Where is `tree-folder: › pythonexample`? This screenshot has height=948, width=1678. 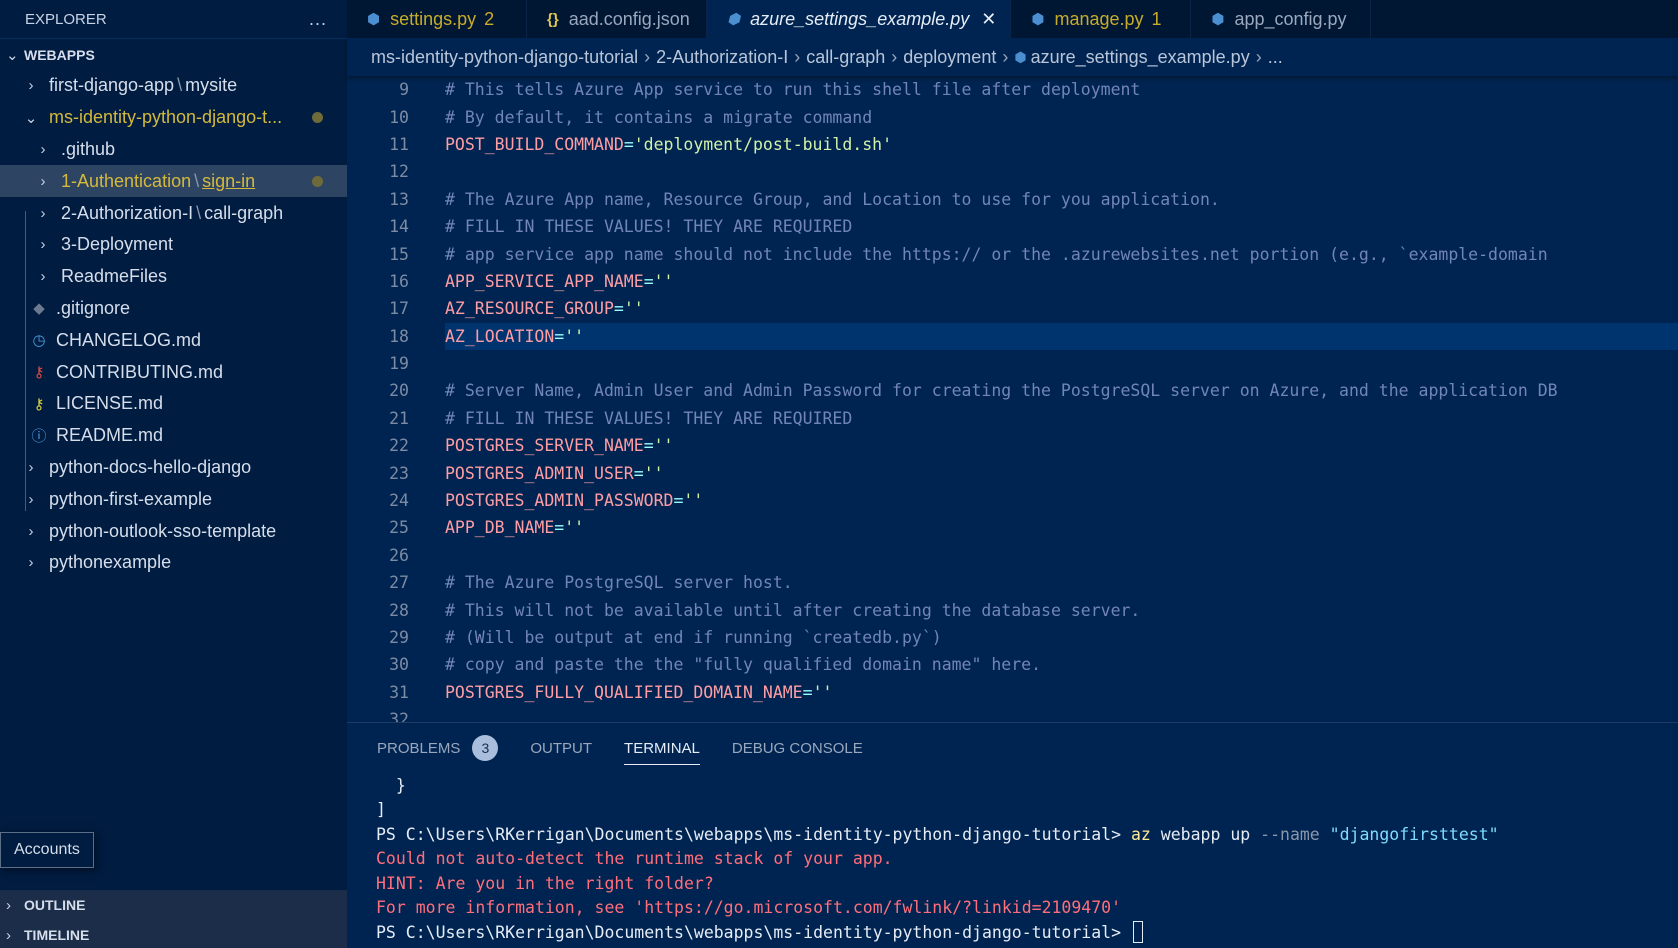
tree-folder: › pythonexample is located at coordinates (173, 563).